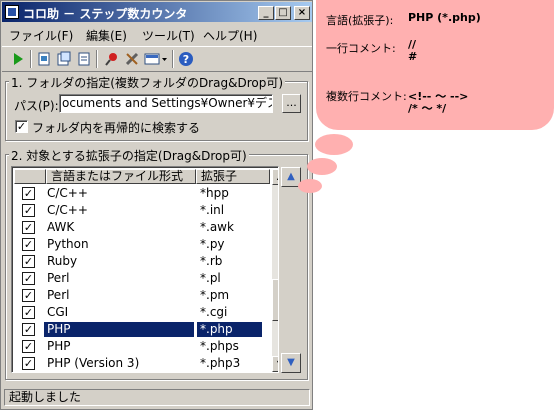 Image resolution: width=555 pixels, height=410 pixels. What do you see at coordinates (275, 270) in the screenshot?
I see `list-scrollbar: ▲ ▼` at bounding box center [275, 270].